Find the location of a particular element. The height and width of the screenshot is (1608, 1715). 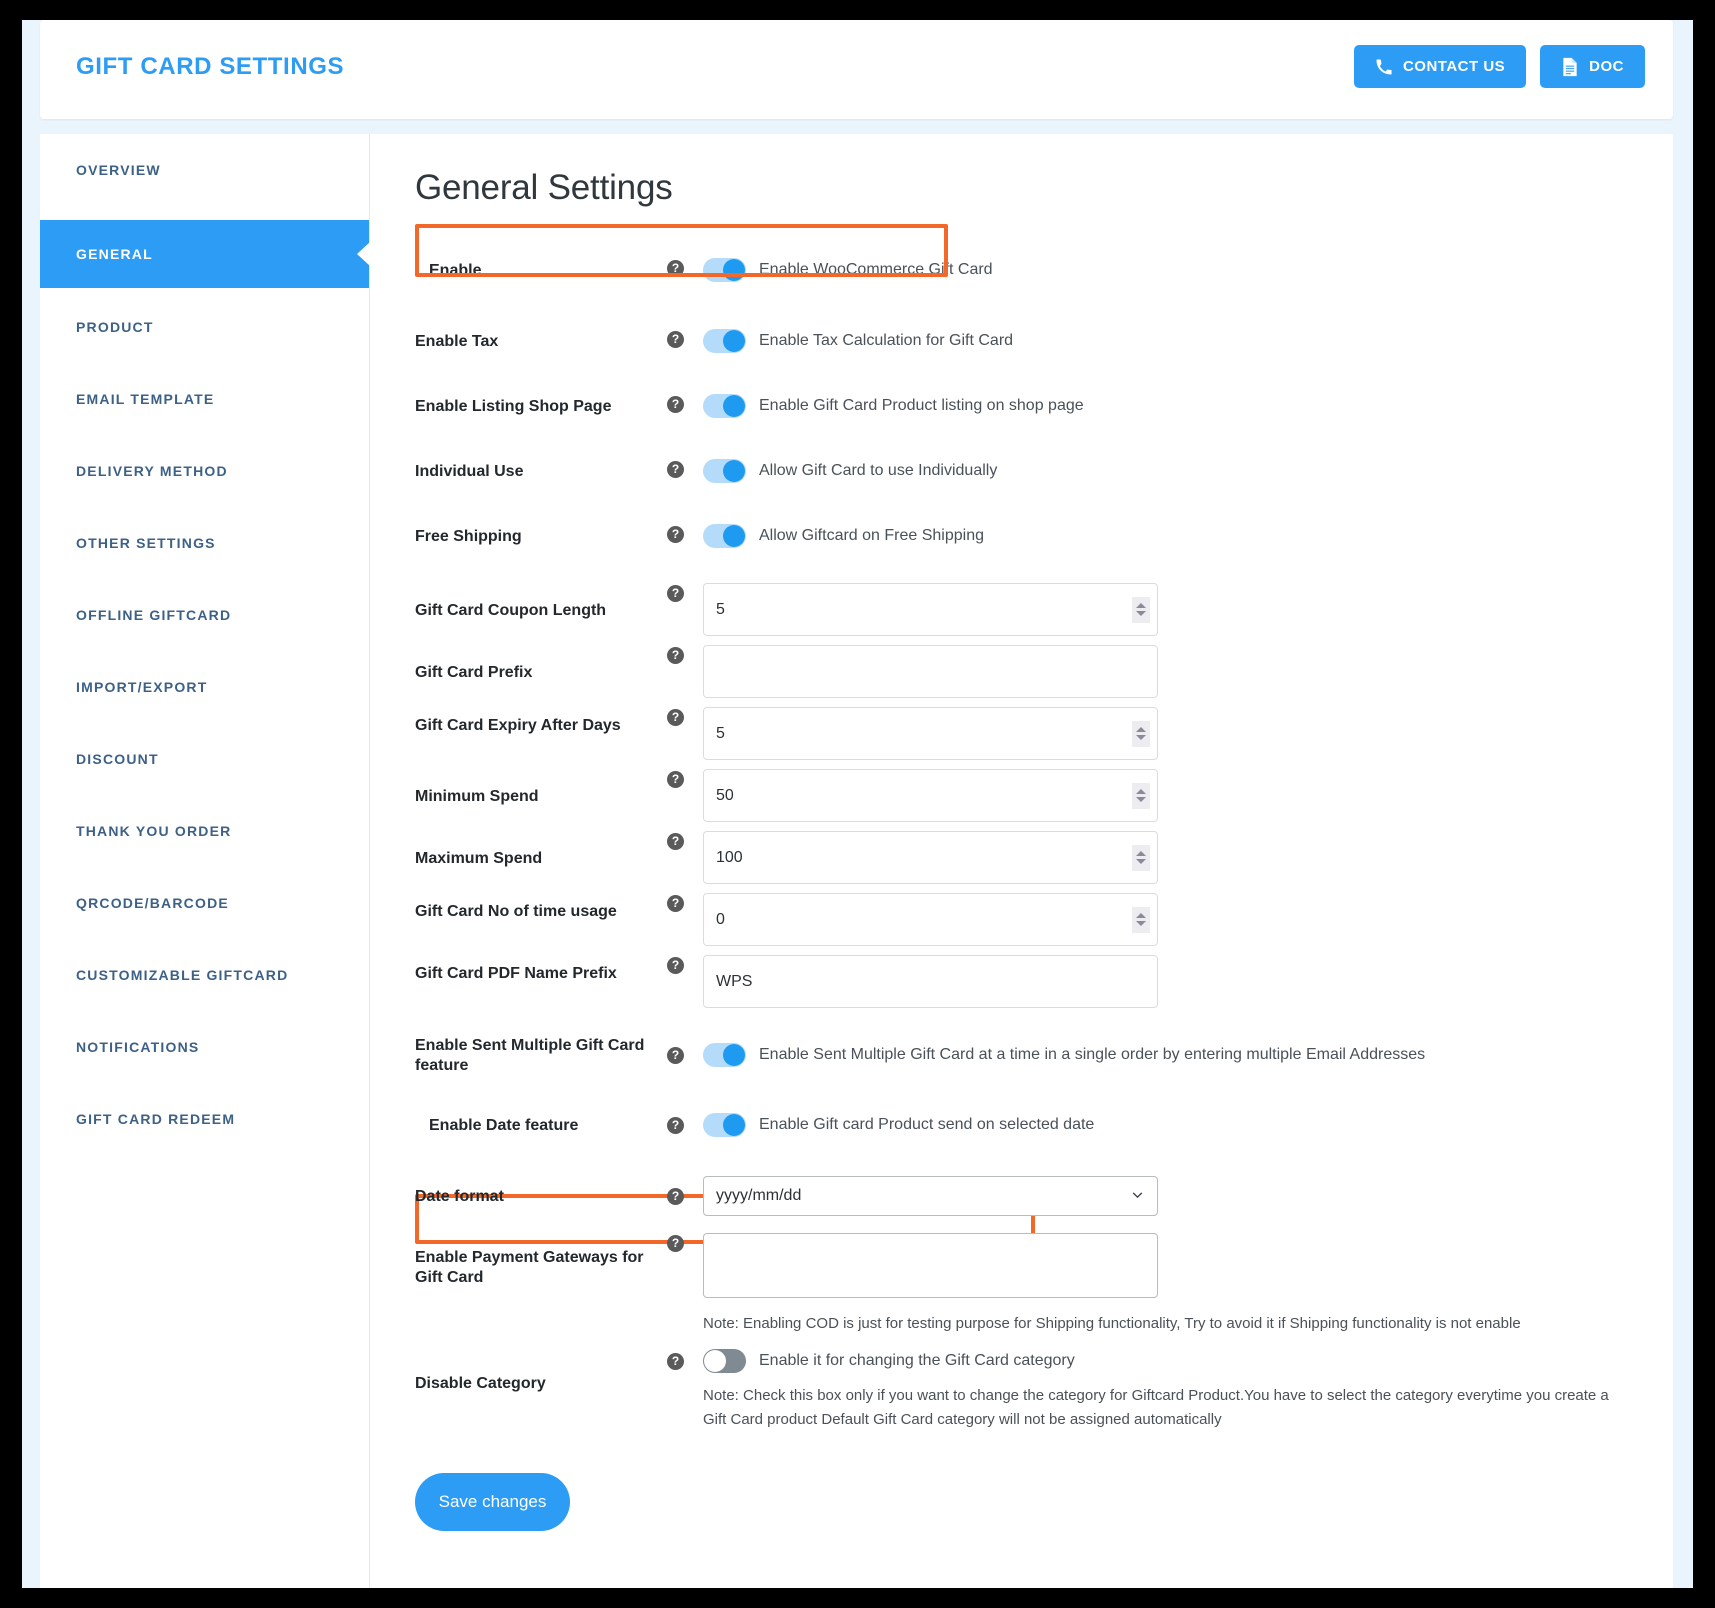

no-of-time-usage-input: 0 is located at coordinates (930, 919).